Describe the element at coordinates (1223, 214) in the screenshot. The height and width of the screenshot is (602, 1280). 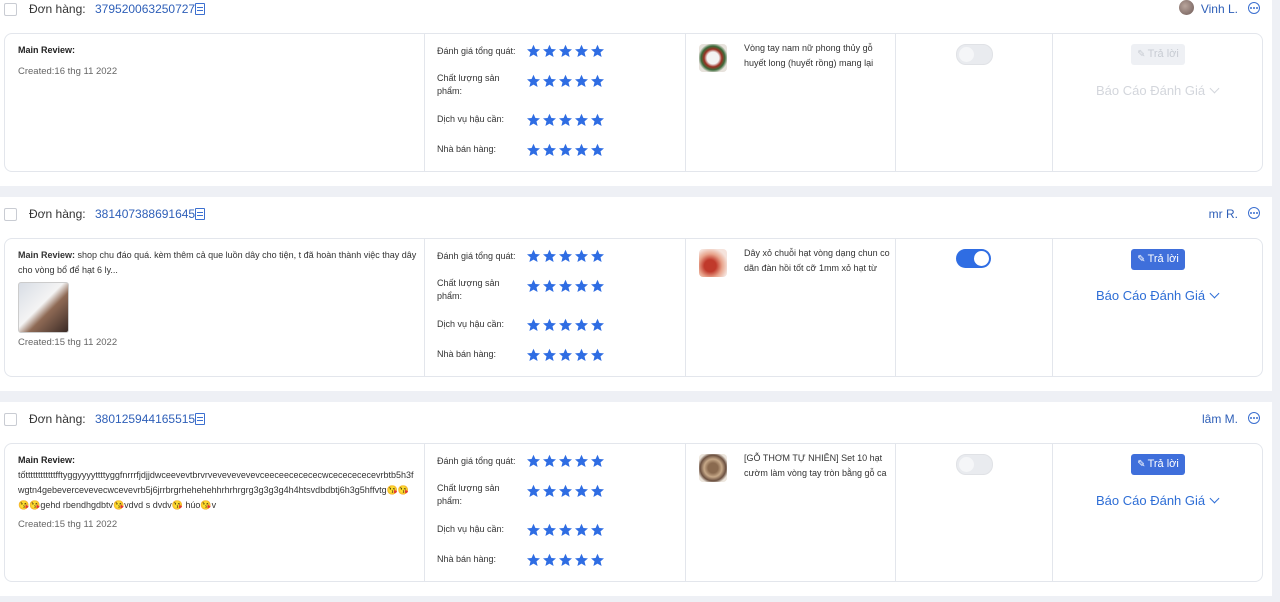
I see `user-name: mr R.` at that location.